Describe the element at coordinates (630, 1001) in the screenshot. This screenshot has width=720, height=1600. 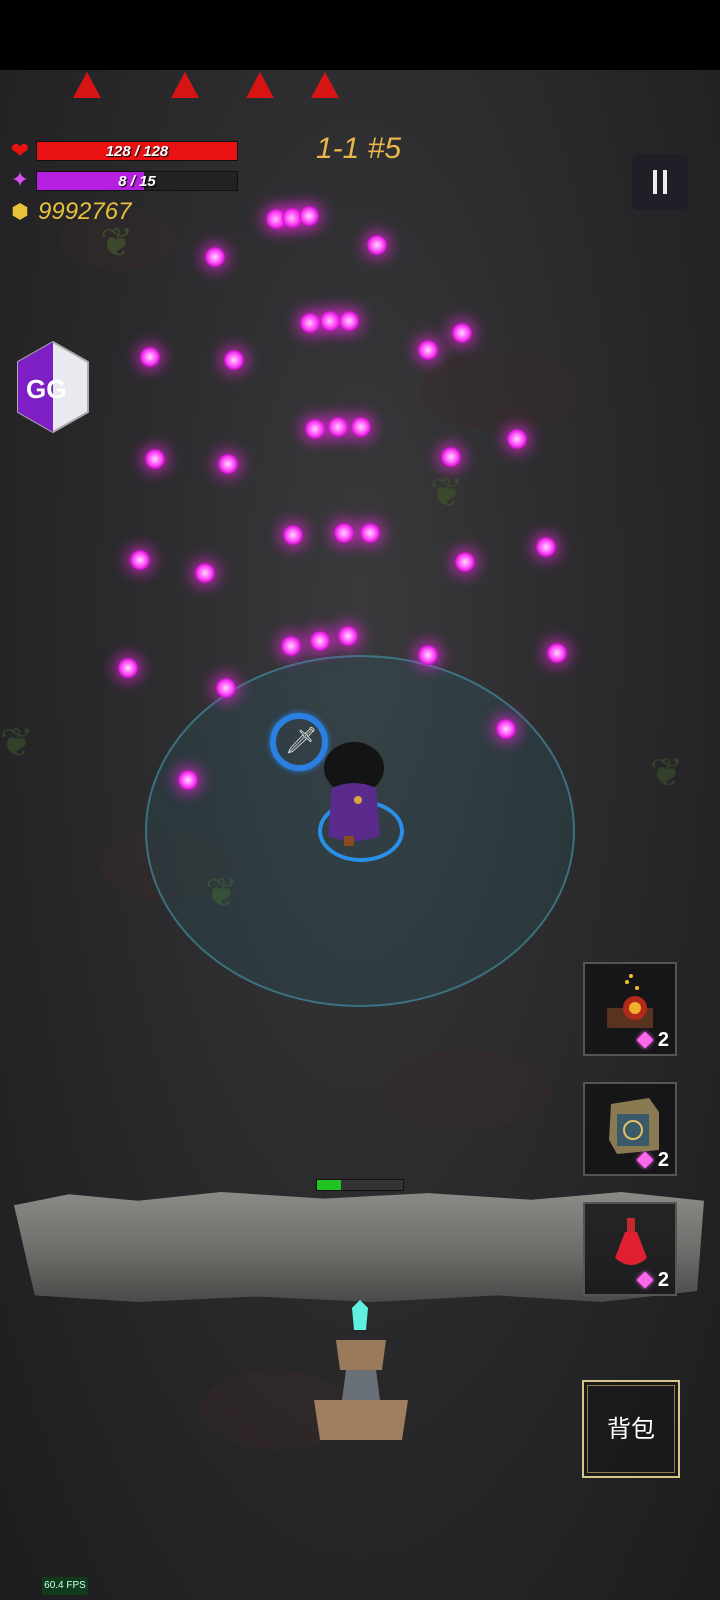
I see `potion-flask-fire-icon` at that location.